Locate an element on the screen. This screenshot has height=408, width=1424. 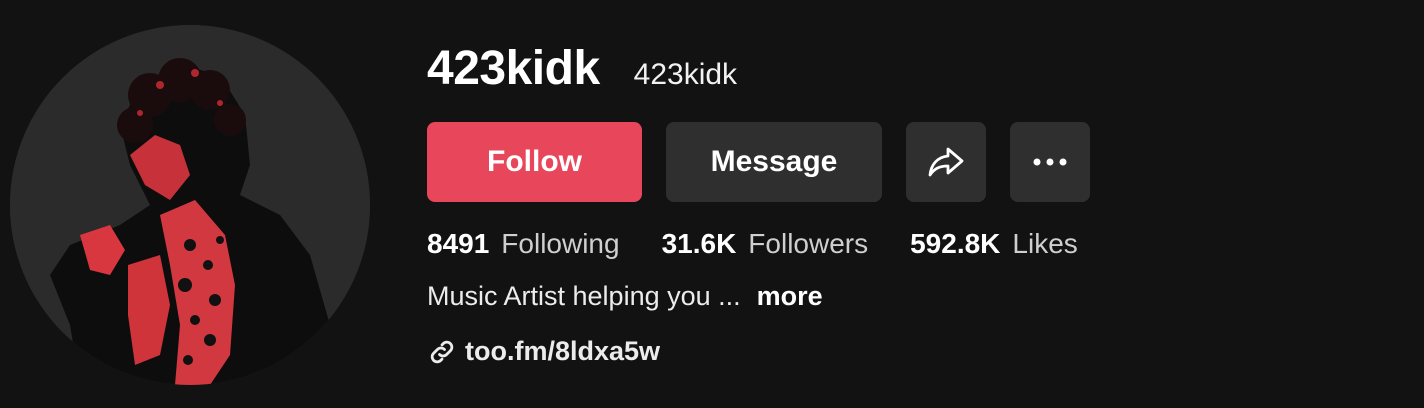
following-label: Following is located at coordinates (560, 243).